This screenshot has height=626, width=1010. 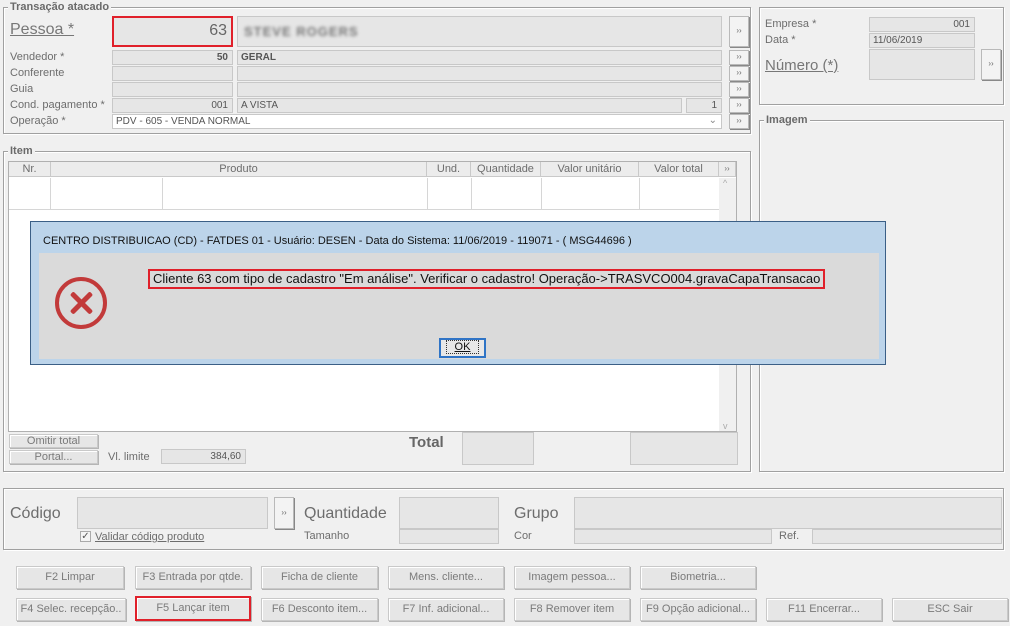 What do you see at coordinates (37, 73) in the screenshot?
I see `conferente-label: Conferente` at bounding box center [37, 73].